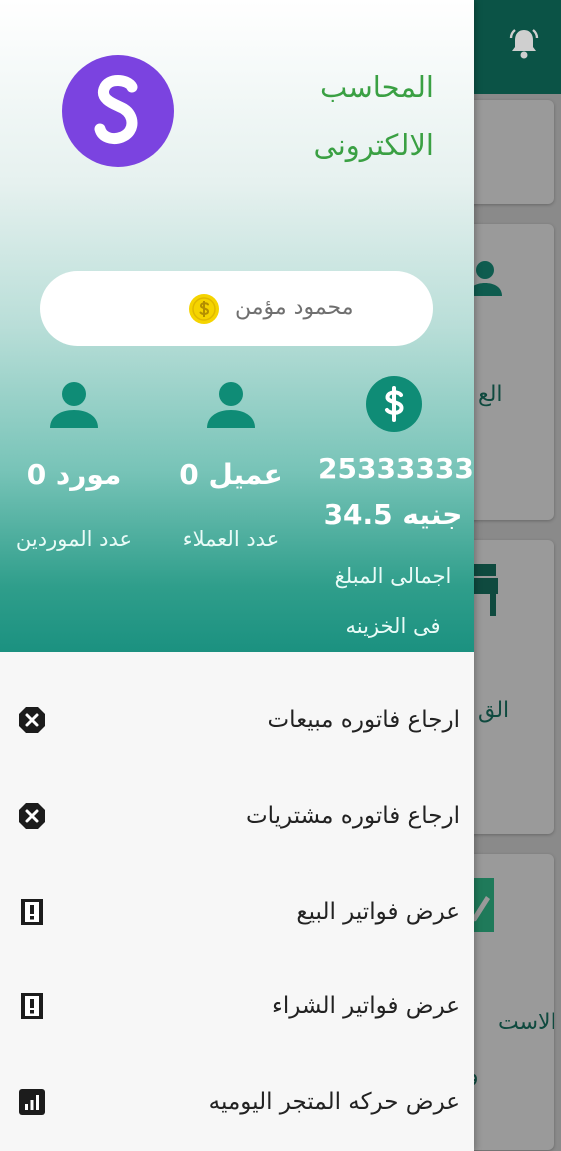 The width and height of the screenshot is (561, 1151). I want to click on background-card-text: الع, so click(490, 394).